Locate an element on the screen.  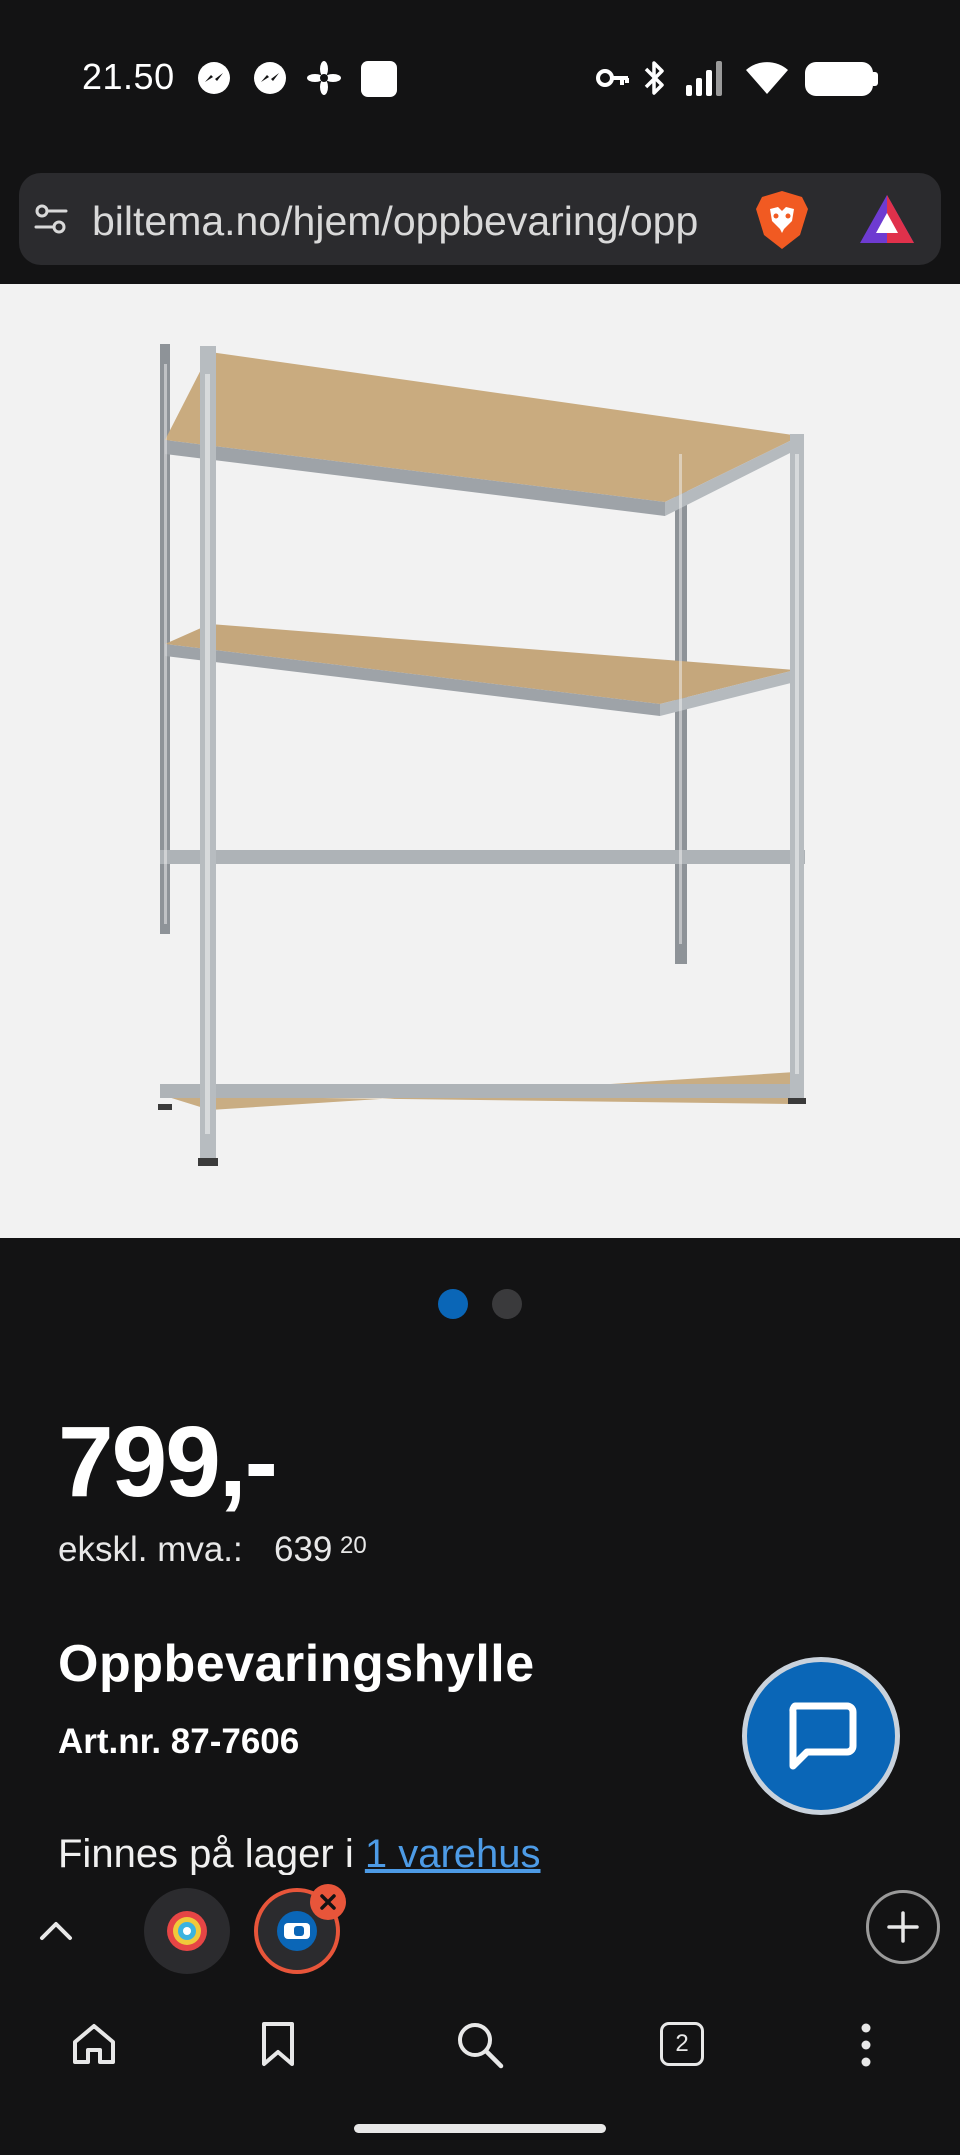
circle-logo-icon is located at coordinates (187, 1931).